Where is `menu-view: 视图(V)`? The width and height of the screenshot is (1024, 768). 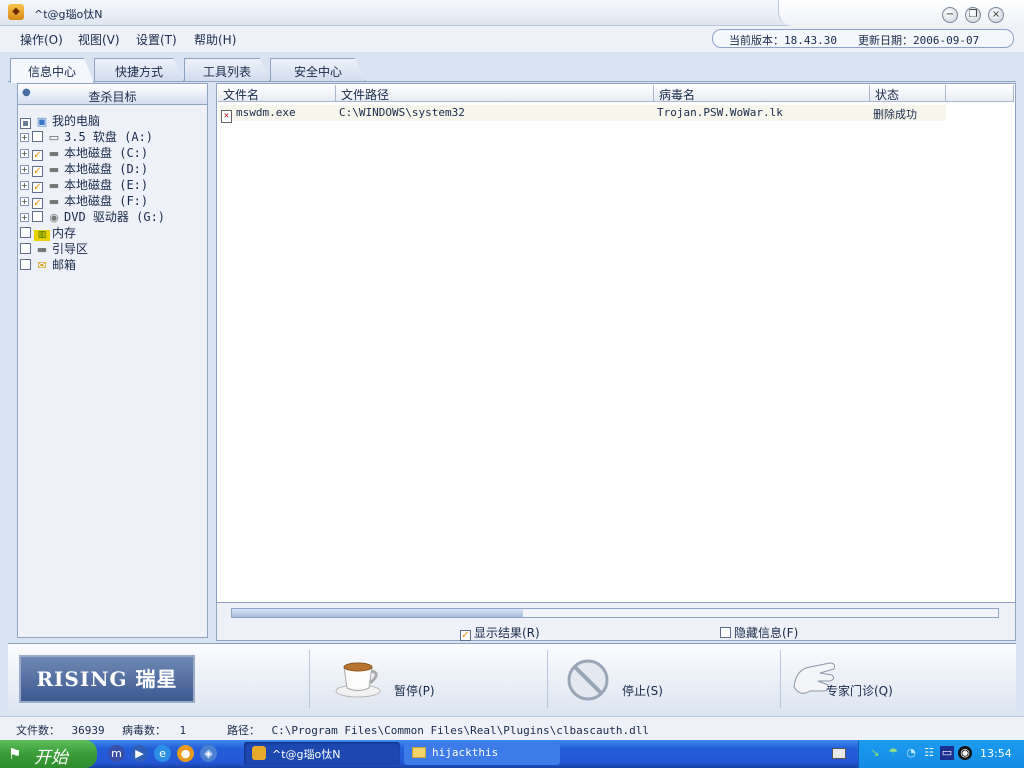 menu-view: 视图(V) is located at coordinates (99, 39).